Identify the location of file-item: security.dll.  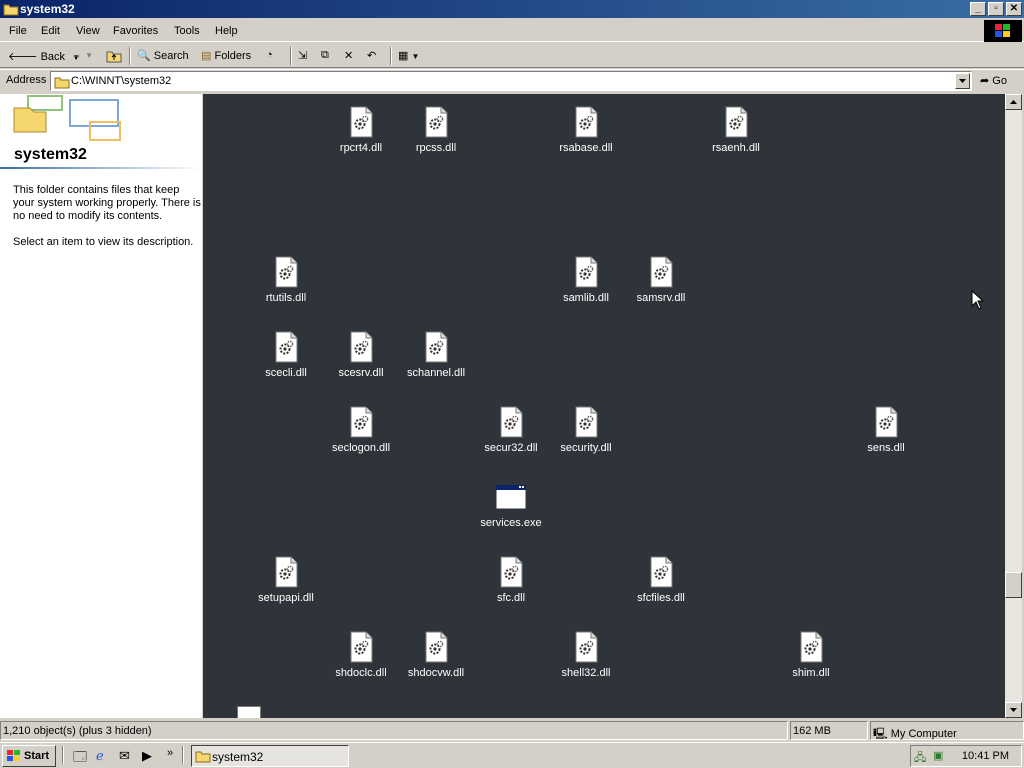
(586, 430).